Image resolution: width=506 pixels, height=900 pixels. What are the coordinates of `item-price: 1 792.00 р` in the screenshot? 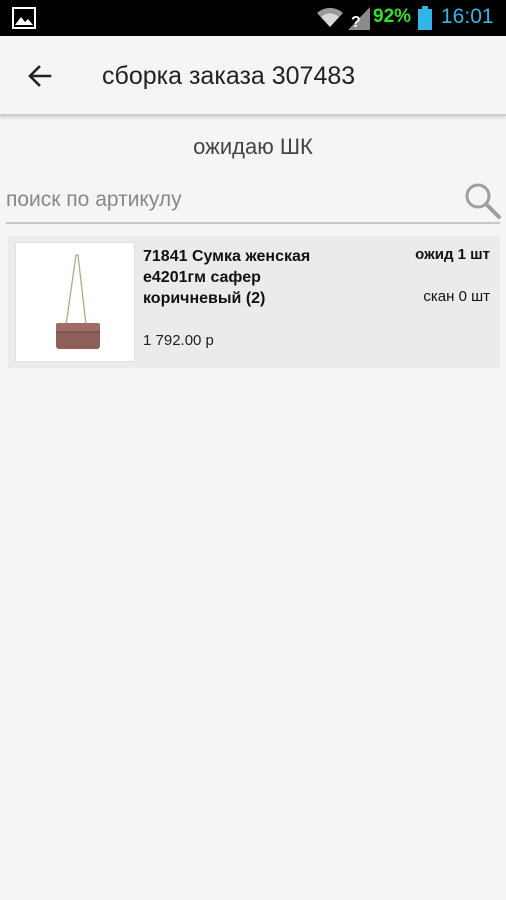 It's located at (178, 340).